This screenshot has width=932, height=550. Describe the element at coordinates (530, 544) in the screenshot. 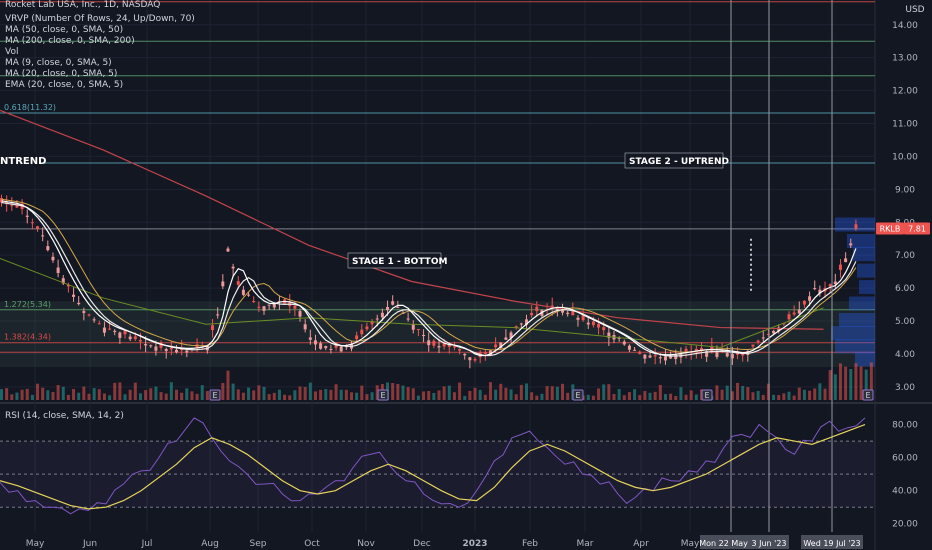

I see `x-tick-label: Feb` at that location.